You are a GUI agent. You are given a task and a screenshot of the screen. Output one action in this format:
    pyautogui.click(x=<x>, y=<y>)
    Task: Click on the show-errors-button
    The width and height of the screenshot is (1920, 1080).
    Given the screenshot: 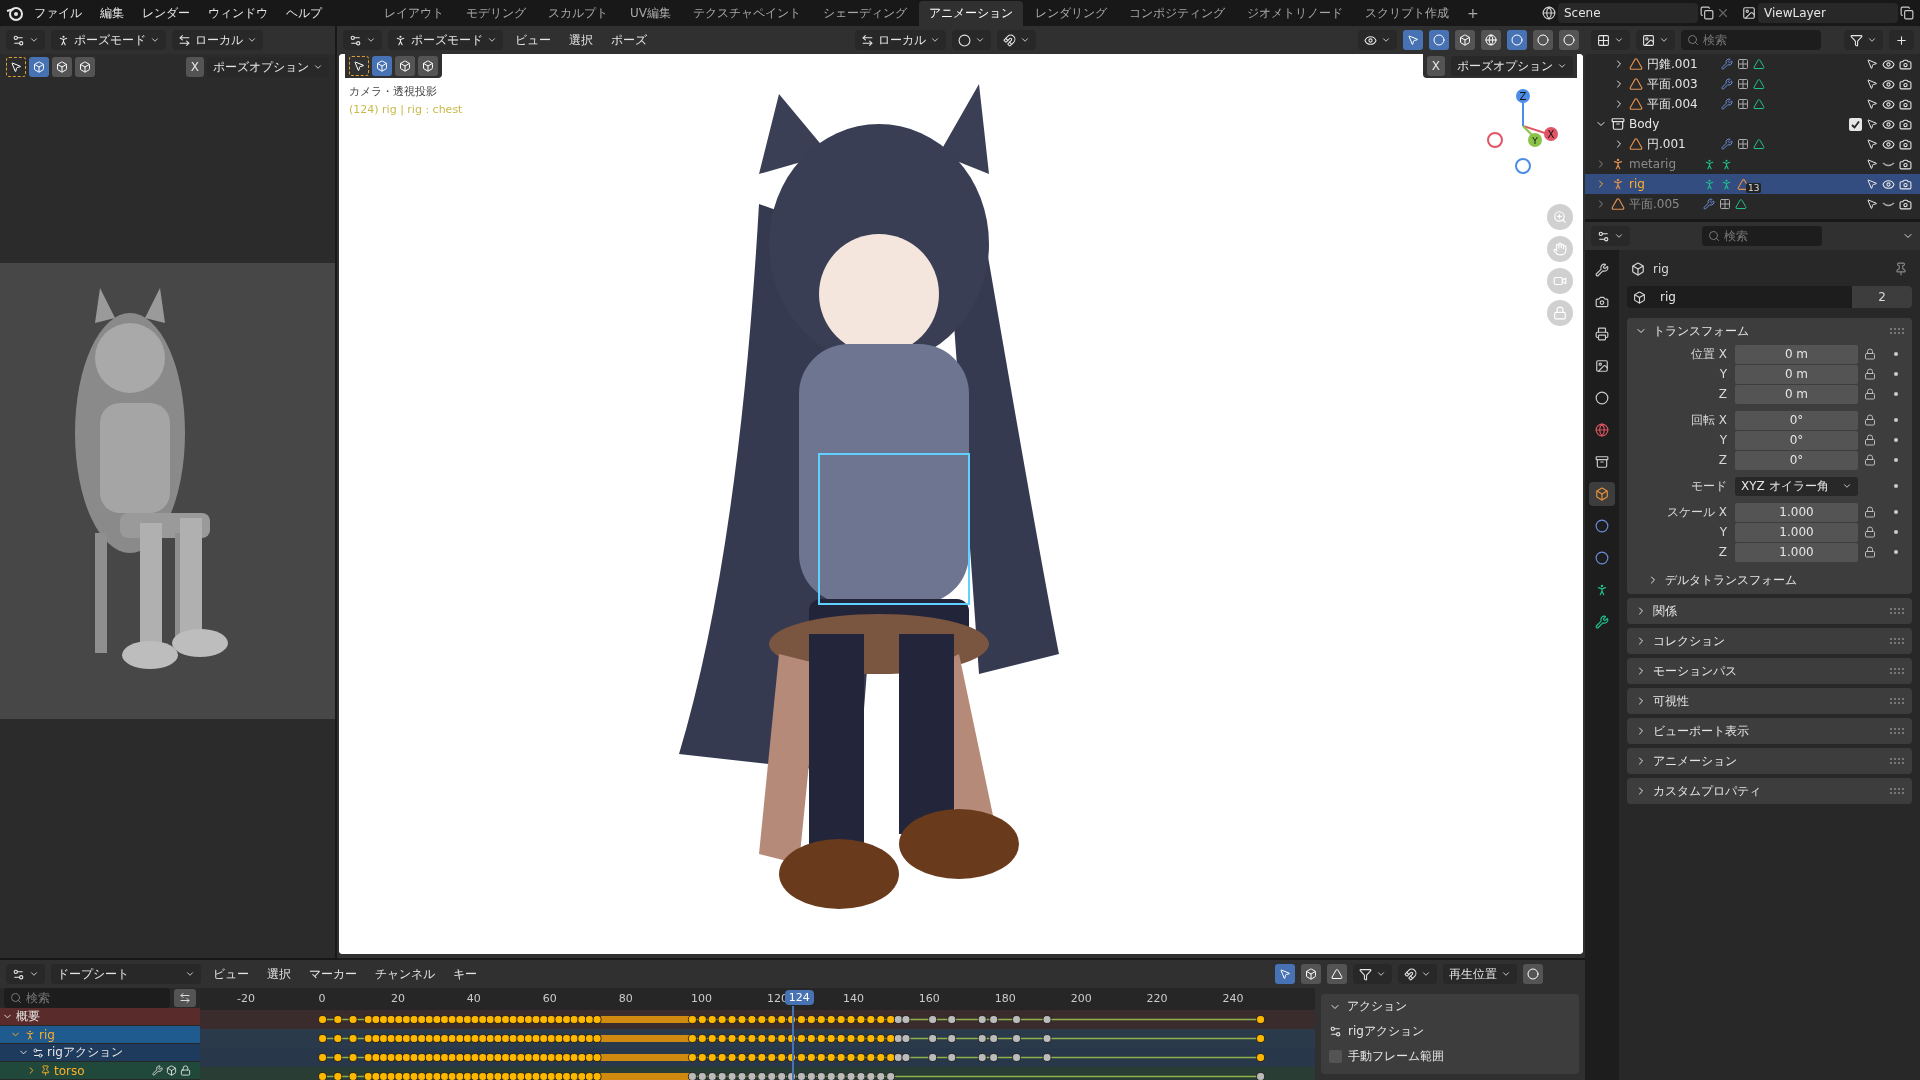 What is the action you would take?
    pyautogui.click(x=1337, y=974)
    